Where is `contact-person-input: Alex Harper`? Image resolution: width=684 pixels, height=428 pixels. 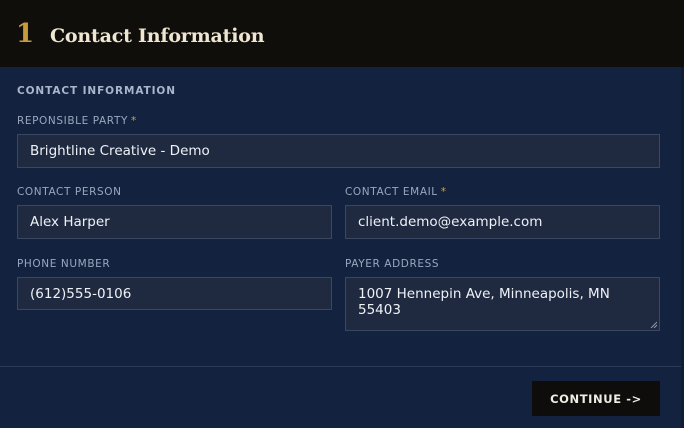
contact-person-input: Alex Harper is located at coordinates (174, 222).